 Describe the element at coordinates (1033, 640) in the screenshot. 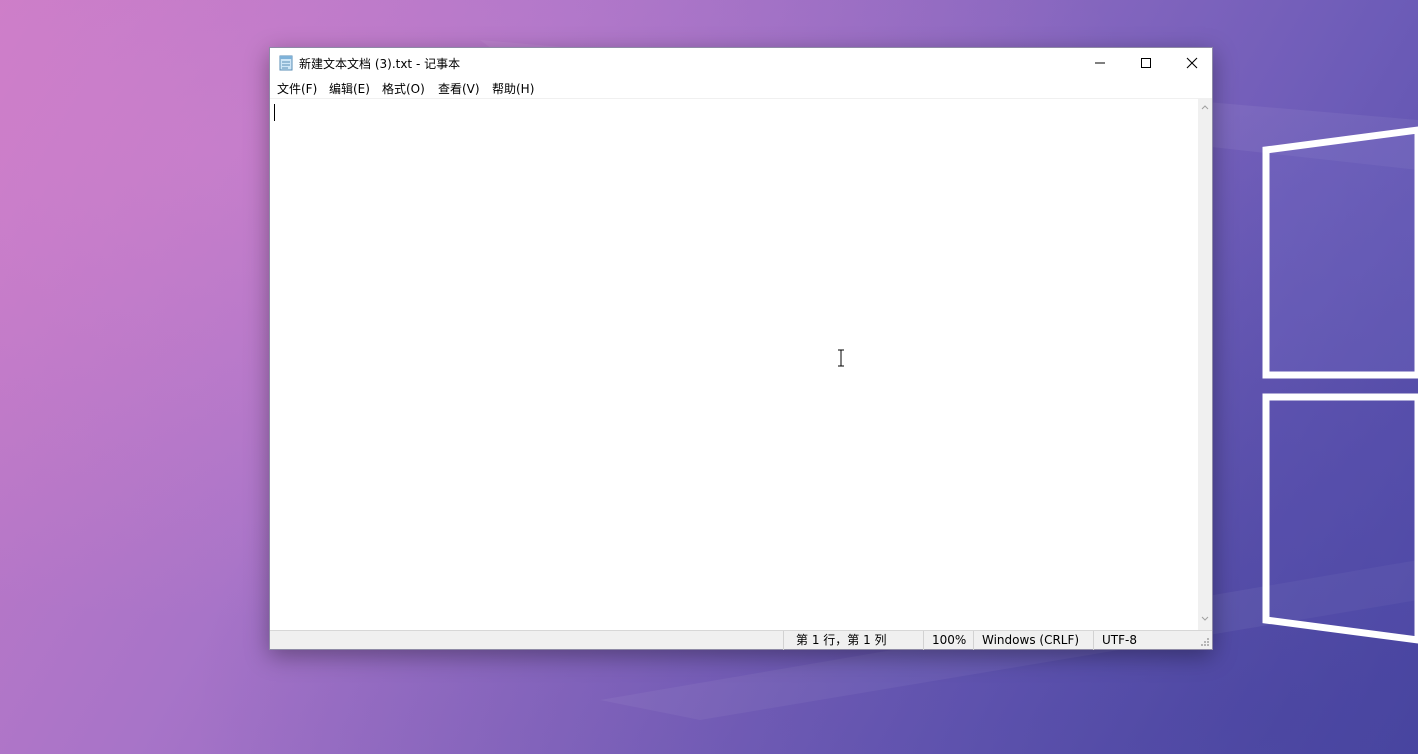

I see `status-line-ending: Windows (CRLF)` at that location.